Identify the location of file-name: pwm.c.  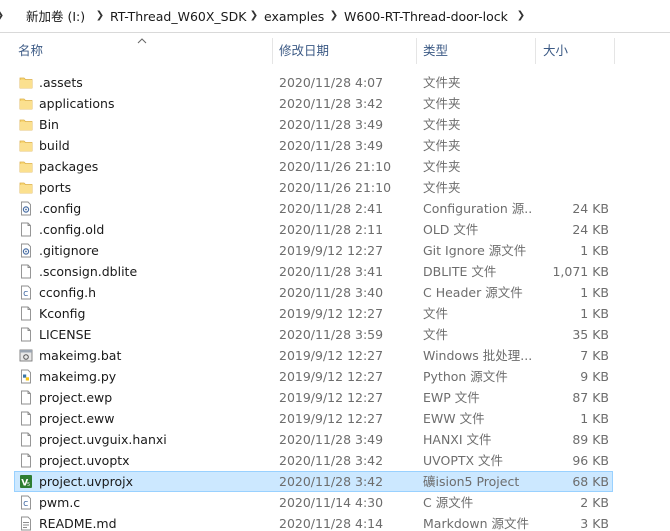
(155, 502).